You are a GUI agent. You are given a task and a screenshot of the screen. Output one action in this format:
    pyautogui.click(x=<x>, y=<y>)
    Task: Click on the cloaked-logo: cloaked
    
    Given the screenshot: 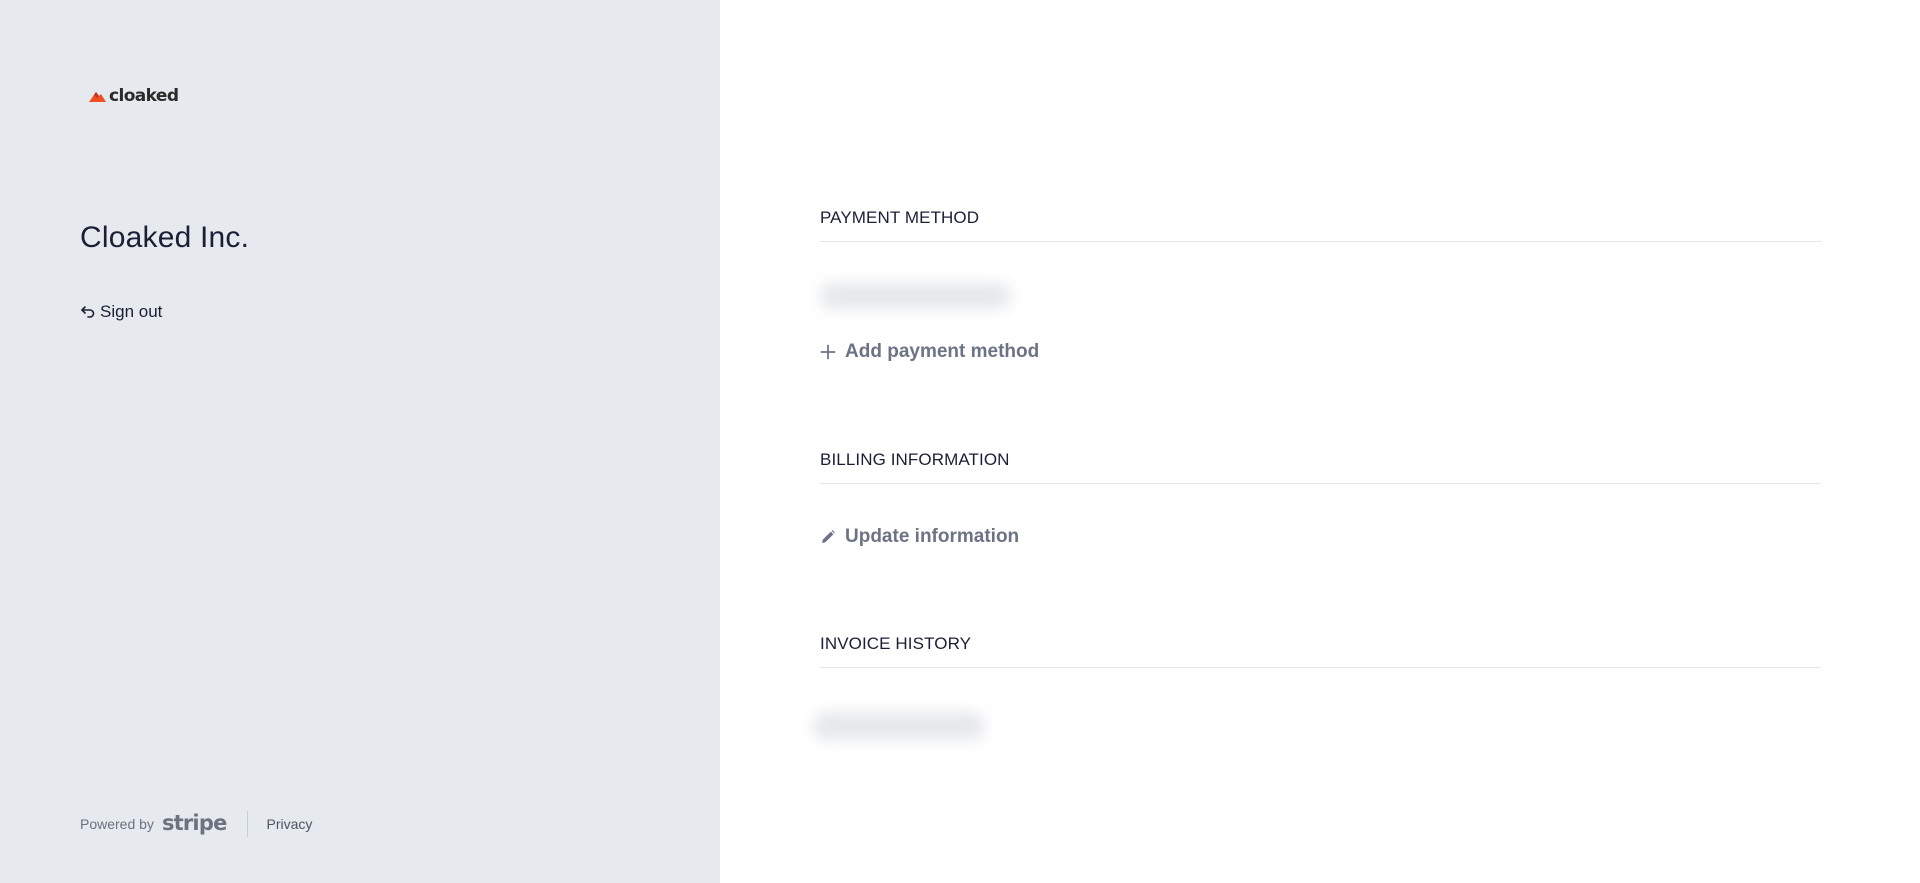 What is the action you would take?
    pyautogui.click(x=134, y=96)
    